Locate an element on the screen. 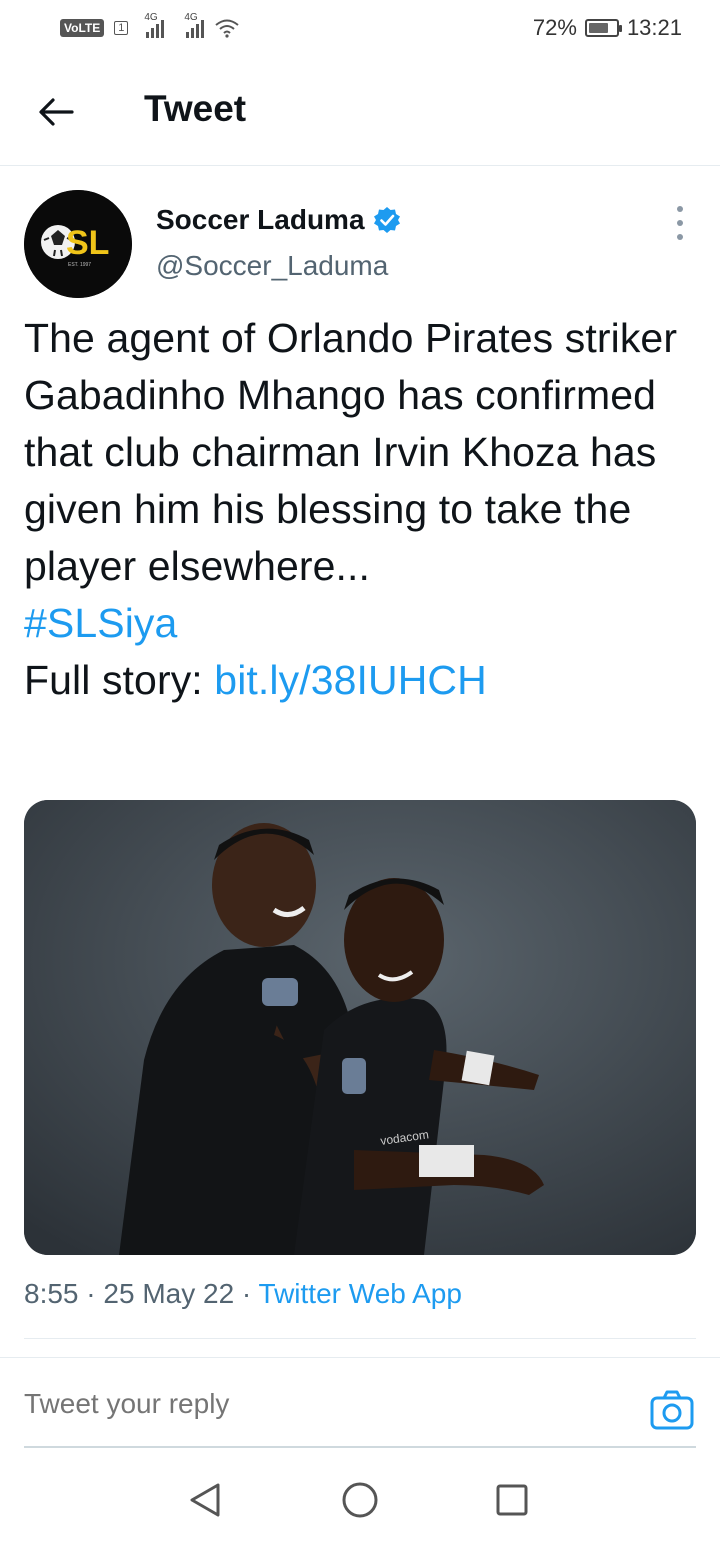 The image size is (720, 1541). nav-recents-button is located at coordinates (512, 1500).